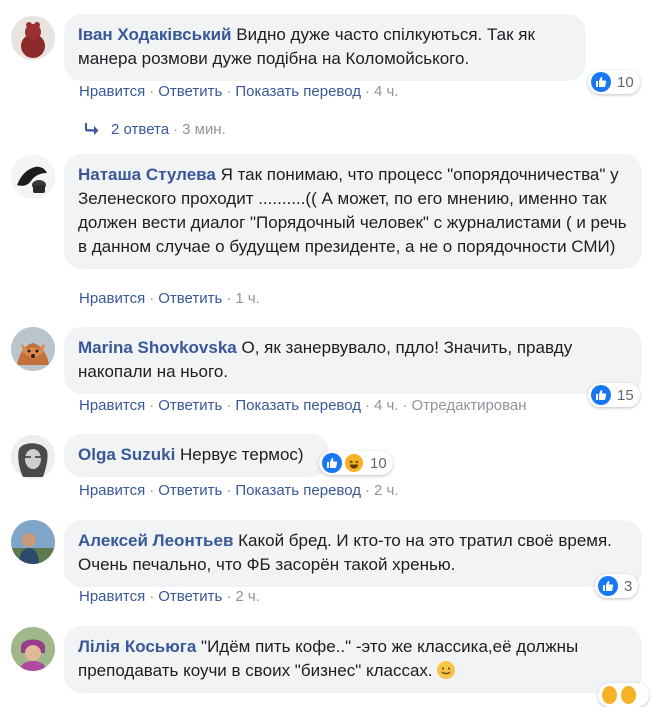 The width and height of the screenshot is (655, 707). I want to click on comment-actions: Нравится · Ответить · Показать перевод · 2 ч., so click(238, 491).